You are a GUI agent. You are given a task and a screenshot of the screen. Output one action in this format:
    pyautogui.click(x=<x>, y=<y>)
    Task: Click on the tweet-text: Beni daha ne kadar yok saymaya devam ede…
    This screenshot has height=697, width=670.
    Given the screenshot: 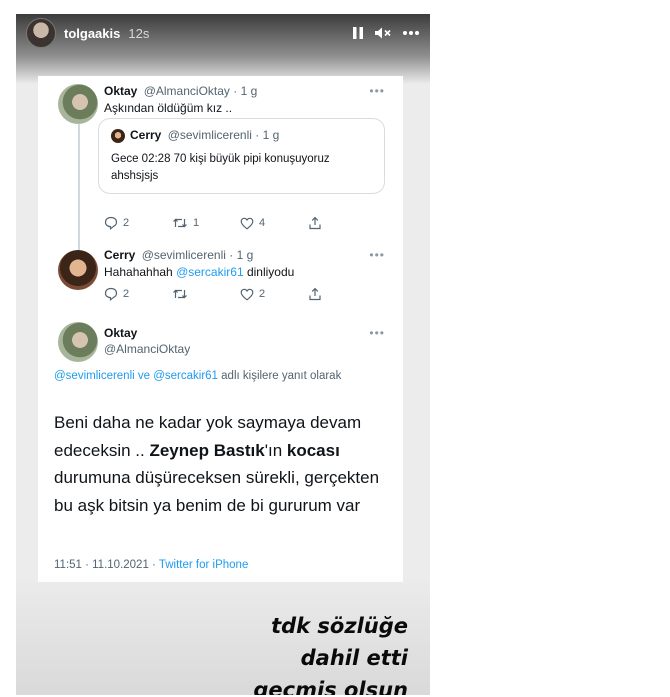 What is the action you would take?
    pyautogui.click(x=221, y=464)
    